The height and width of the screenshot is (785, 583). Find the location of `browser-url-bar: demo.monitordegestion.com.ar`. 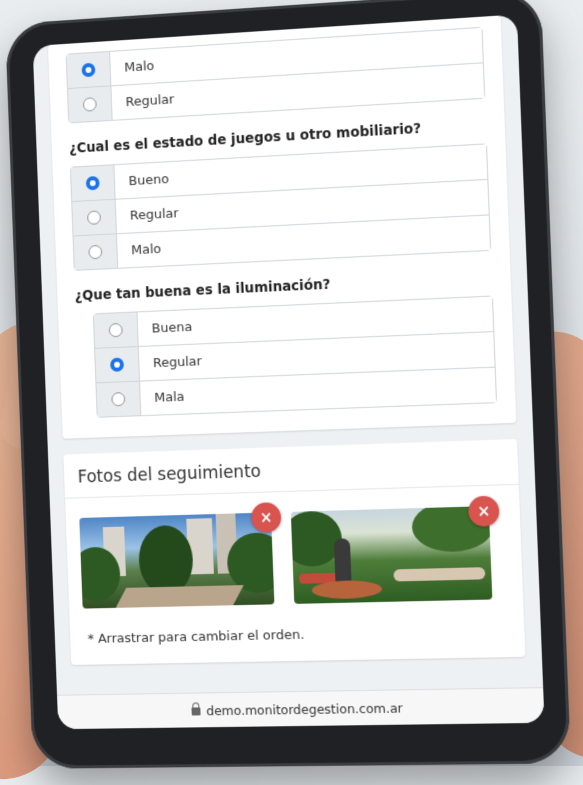

browser-url-bar: demo.monitordegestion.com.ar is located at coordinates (301, 708).